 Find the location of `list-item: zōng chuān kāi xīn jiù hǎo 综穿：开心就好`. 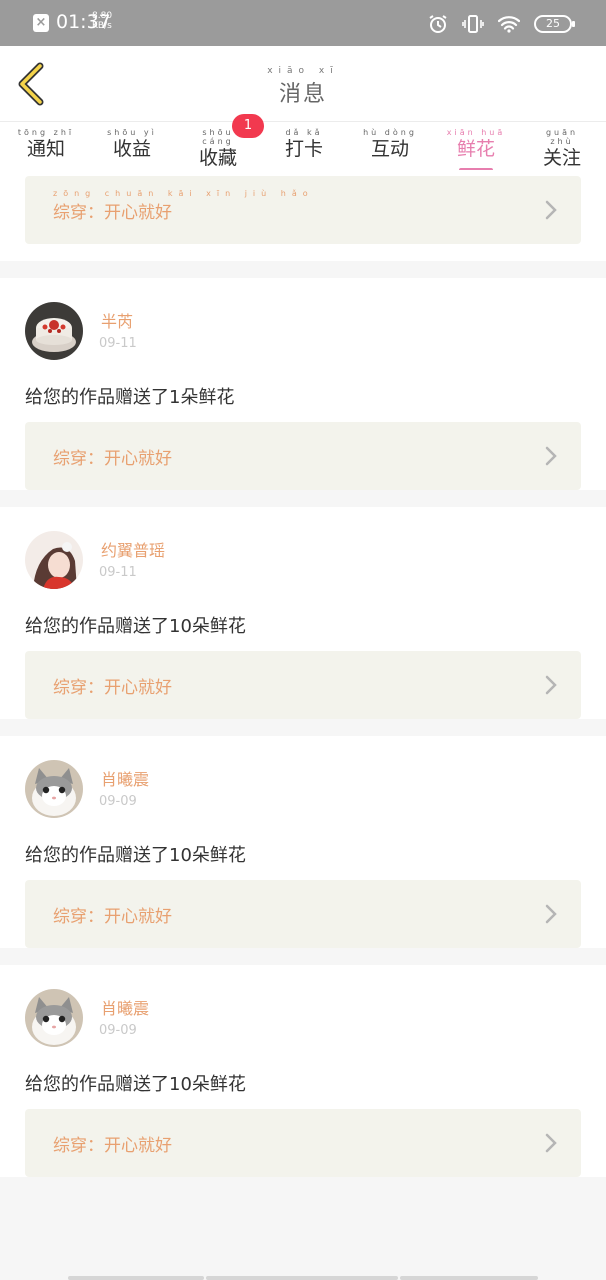

list-item: zōng chuān kāi xīn jiù hǎo 综穿：开心就好 is located at coordinates (303, 215).